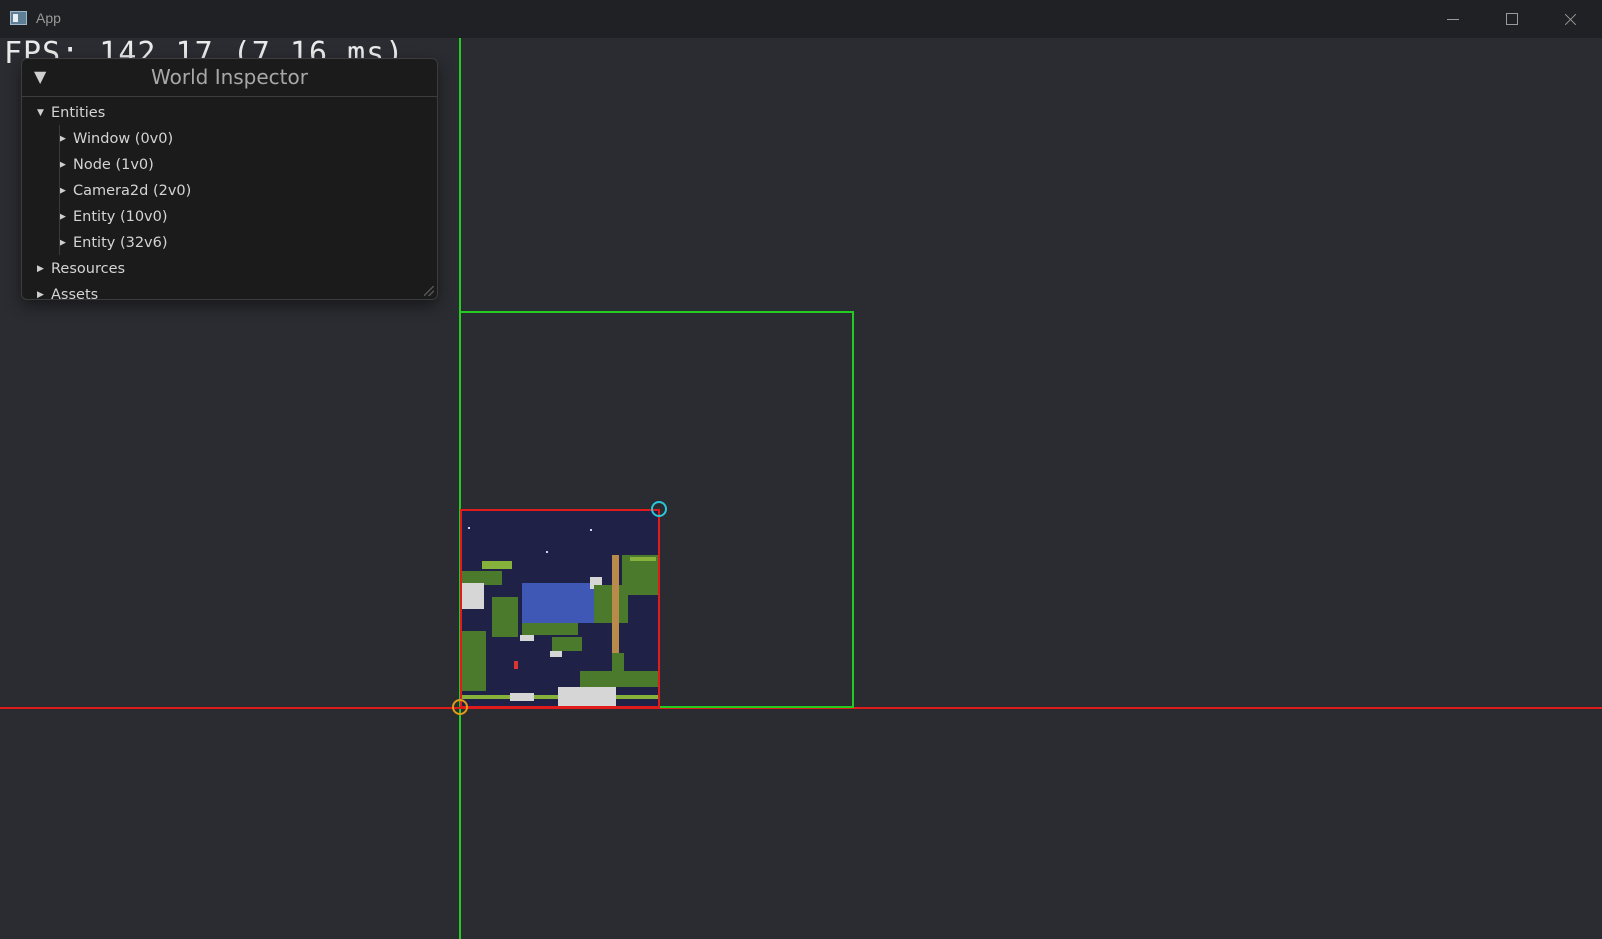 The image size is (1602, 939). What do you see at coordinates (48, 18) in the screenshot?
I see `app-title: App` at bounding box center [48, 18].